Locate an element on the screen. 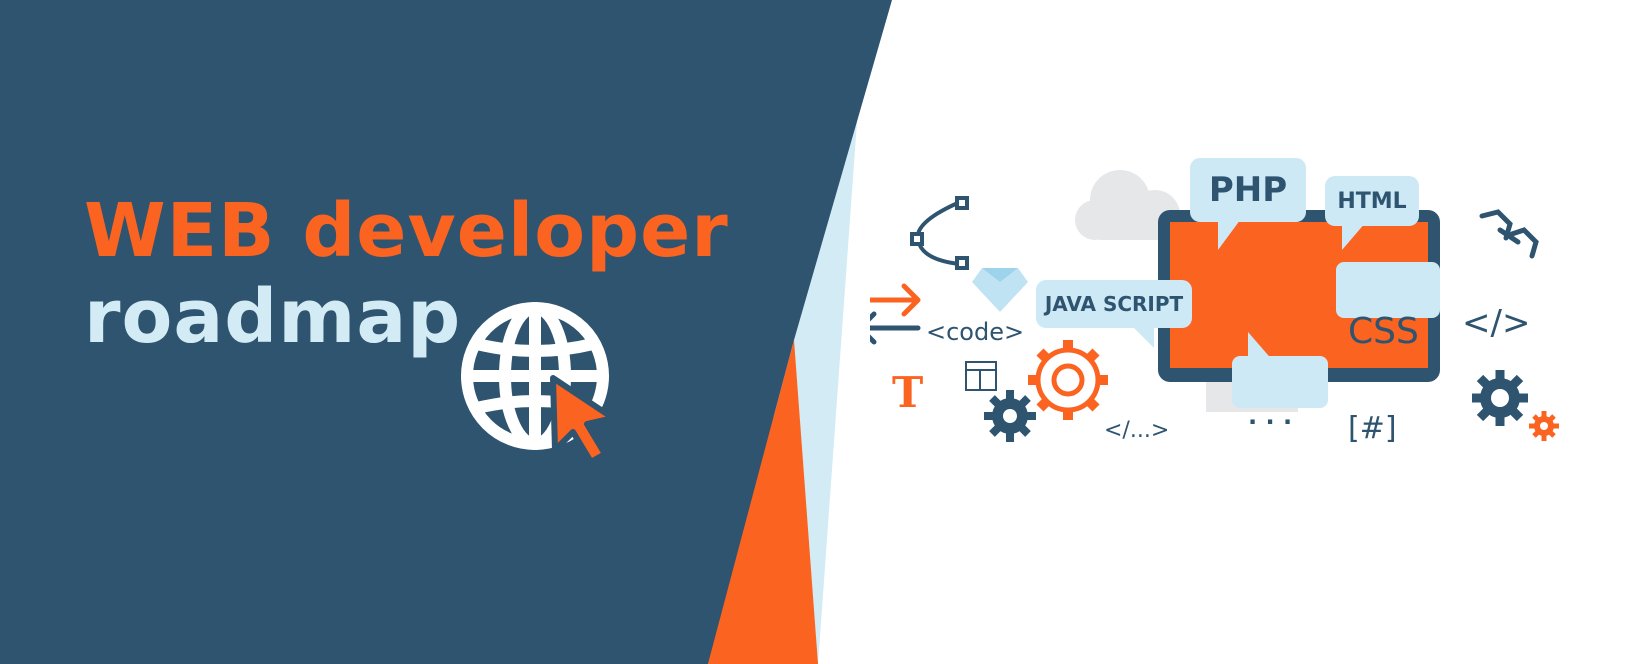  css-label: CSS is located at coordinates (1383, 331).